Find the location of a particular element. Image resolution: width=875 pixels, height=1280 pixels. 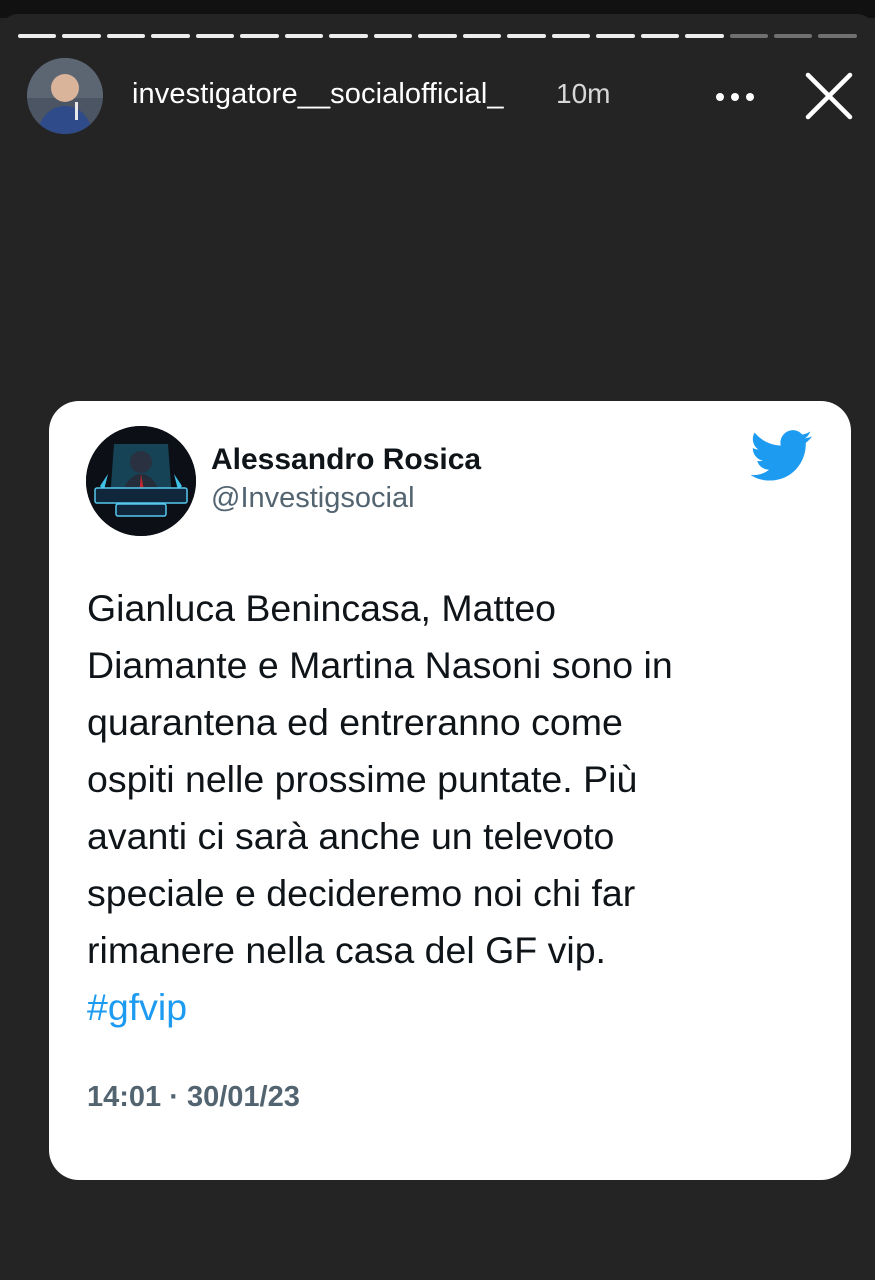

story-progress-bar is located at coordinates (437, 36).